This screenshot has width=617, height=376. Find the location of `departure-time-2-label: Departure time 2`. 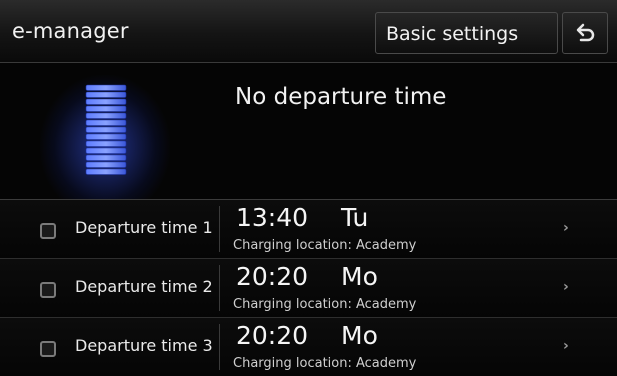

departure-time-2-label: Departure time 2 is located at coordinates (144, 286).